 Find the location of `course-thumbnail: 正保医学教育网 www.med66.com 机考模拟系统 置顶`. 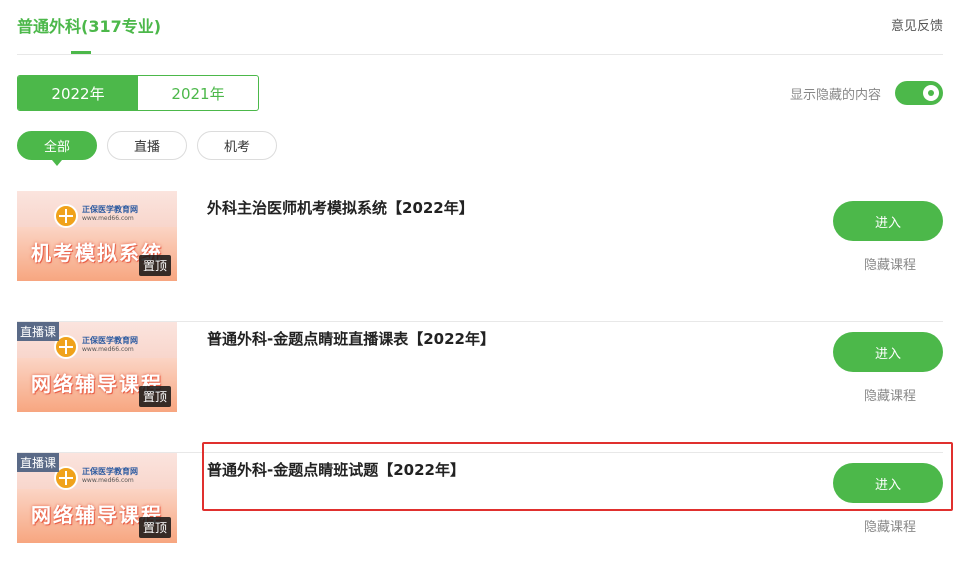

course-thumbnail: 正保医学教育网 www.med66.com 机考模拟系统 置顶 is located at coordinates (97, 236).